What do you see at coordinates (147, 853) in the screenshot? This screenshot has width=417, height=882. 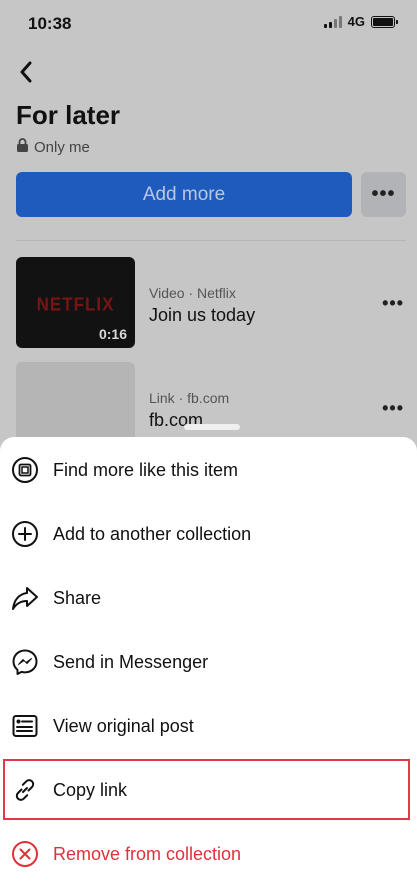 I see `menu-label: Remove from collection` at bounding box center [147, 853].